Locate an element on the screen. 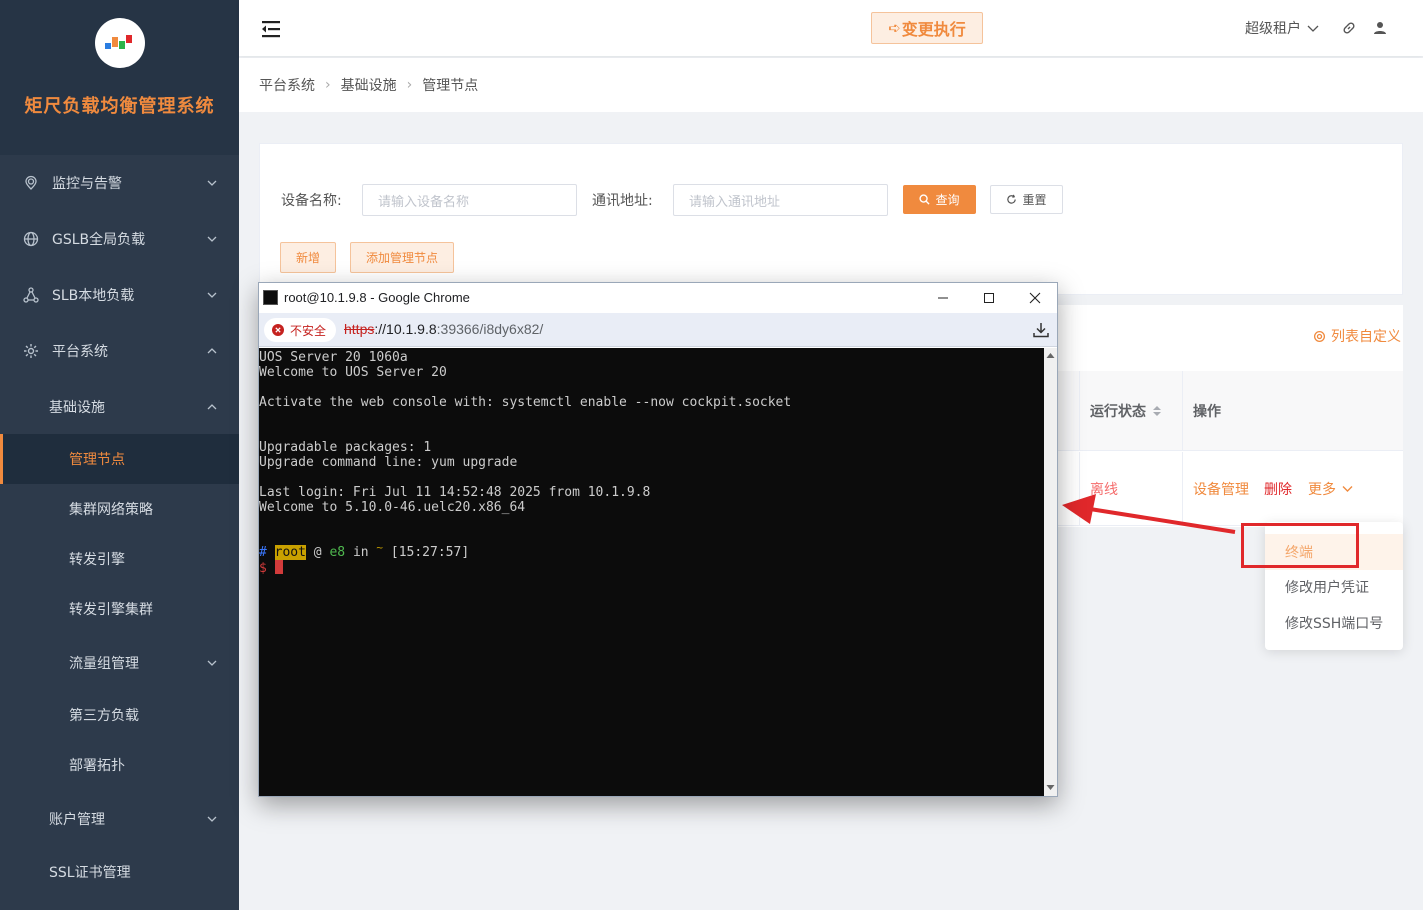 This screenshot has width=1423, height=910. more-dropdown-trigger: 更多 is located at coordinates (1330, 489).